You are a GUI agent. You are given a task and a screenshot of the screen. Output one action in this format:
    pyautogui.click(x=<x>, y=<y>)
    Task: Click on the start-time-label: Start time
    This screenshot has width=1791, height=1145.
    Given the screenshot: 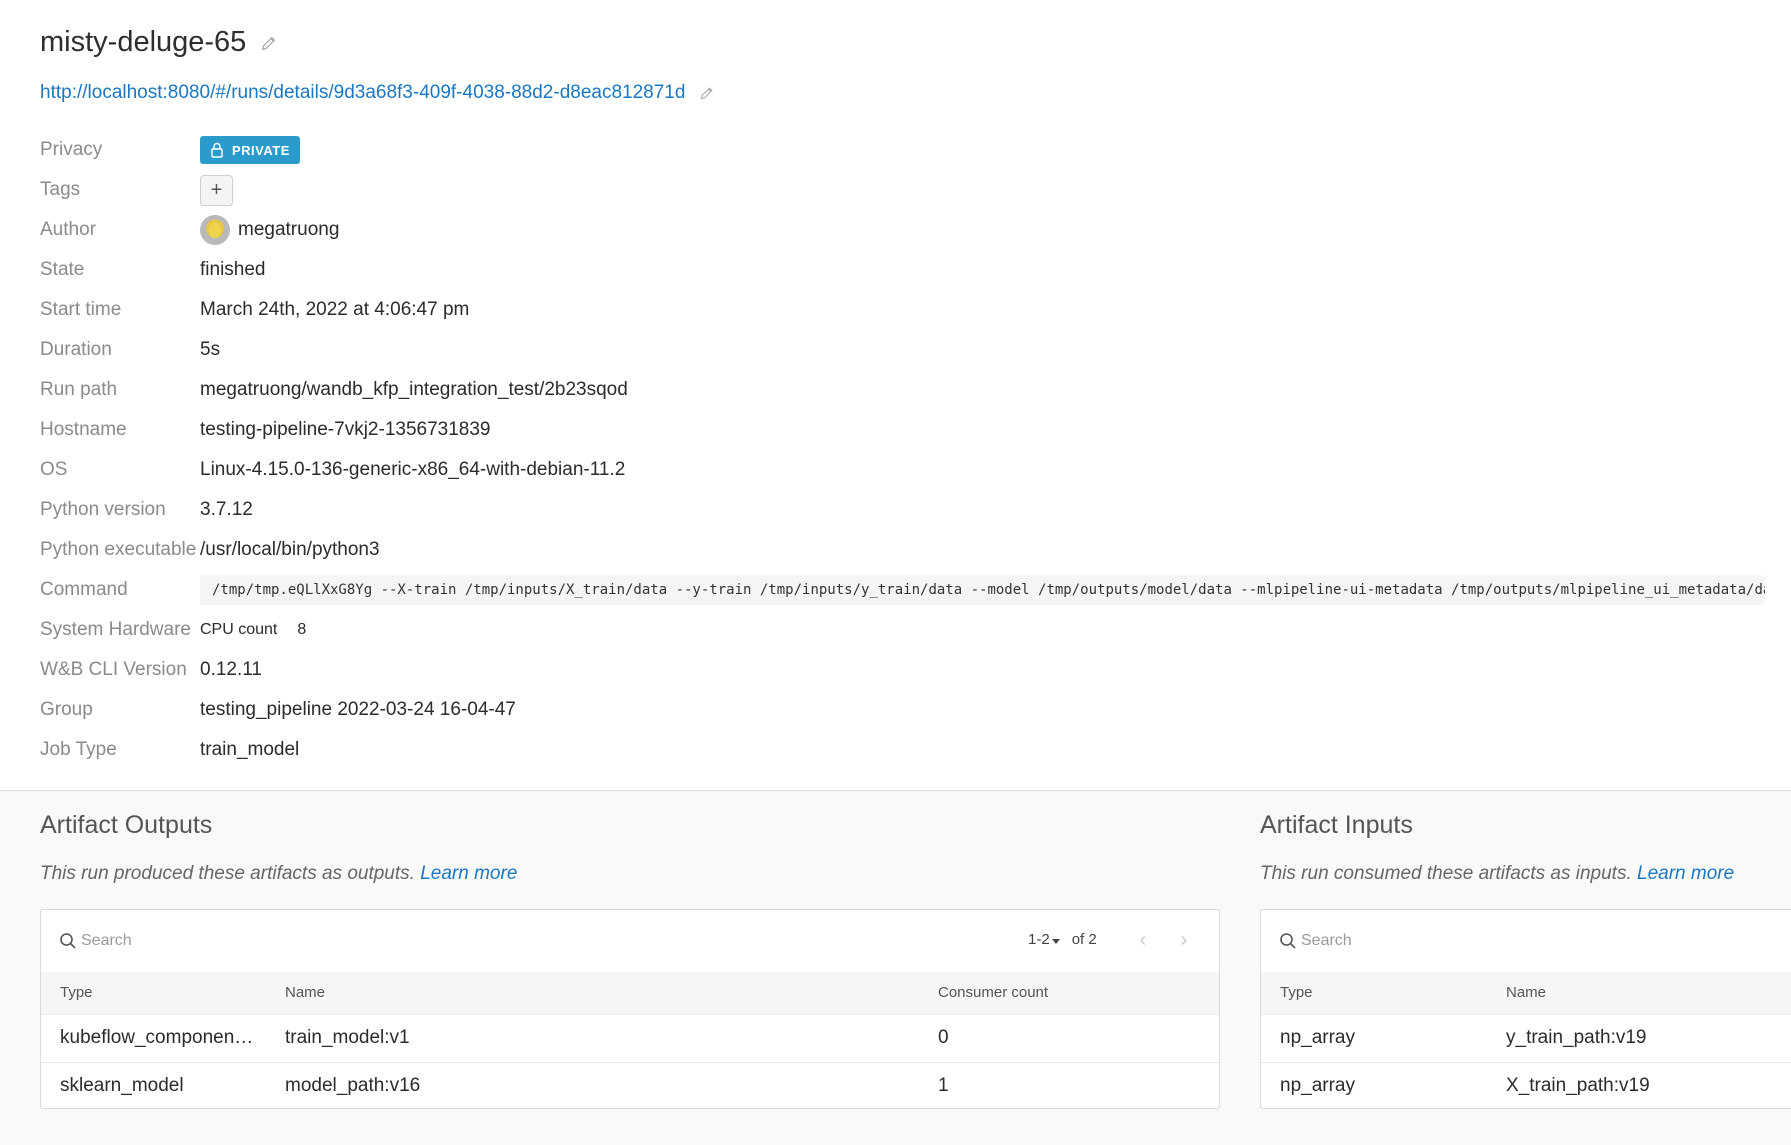 What is the action you would take?
    pyautogui.click(x=81, y=309)
    